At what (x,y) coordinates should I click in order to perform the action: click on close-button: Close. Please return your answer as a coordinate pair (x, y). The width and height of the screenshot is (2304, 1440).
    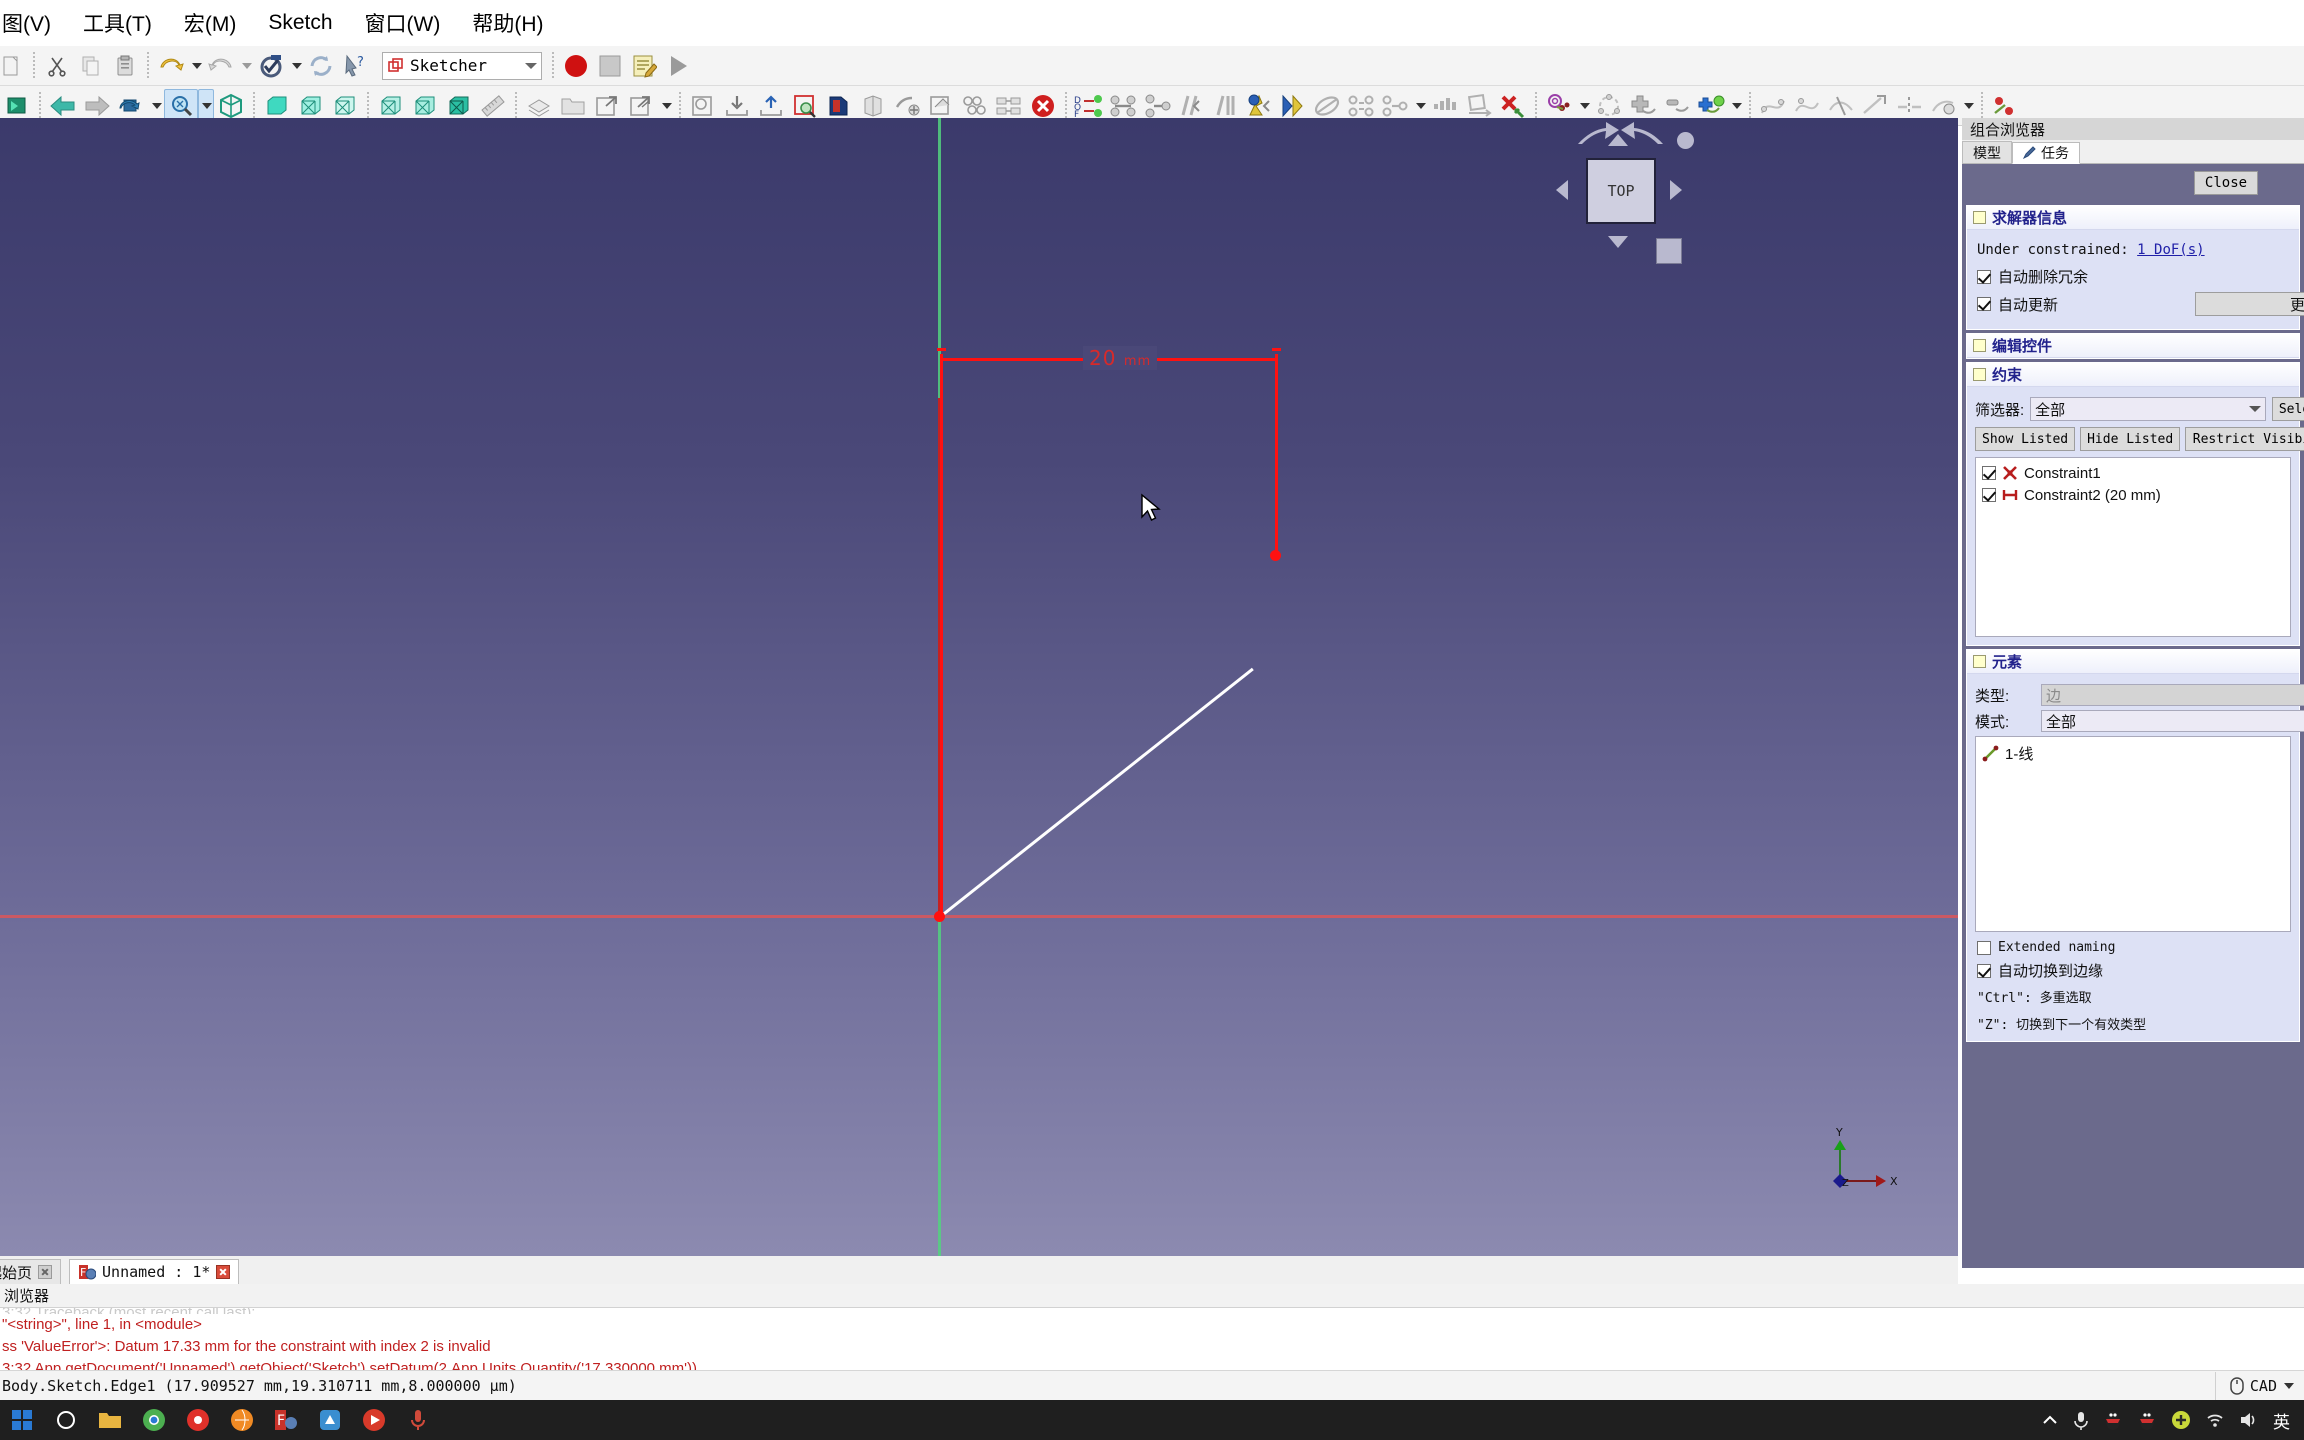
    Looking at the image, I should click on (2226, 183).